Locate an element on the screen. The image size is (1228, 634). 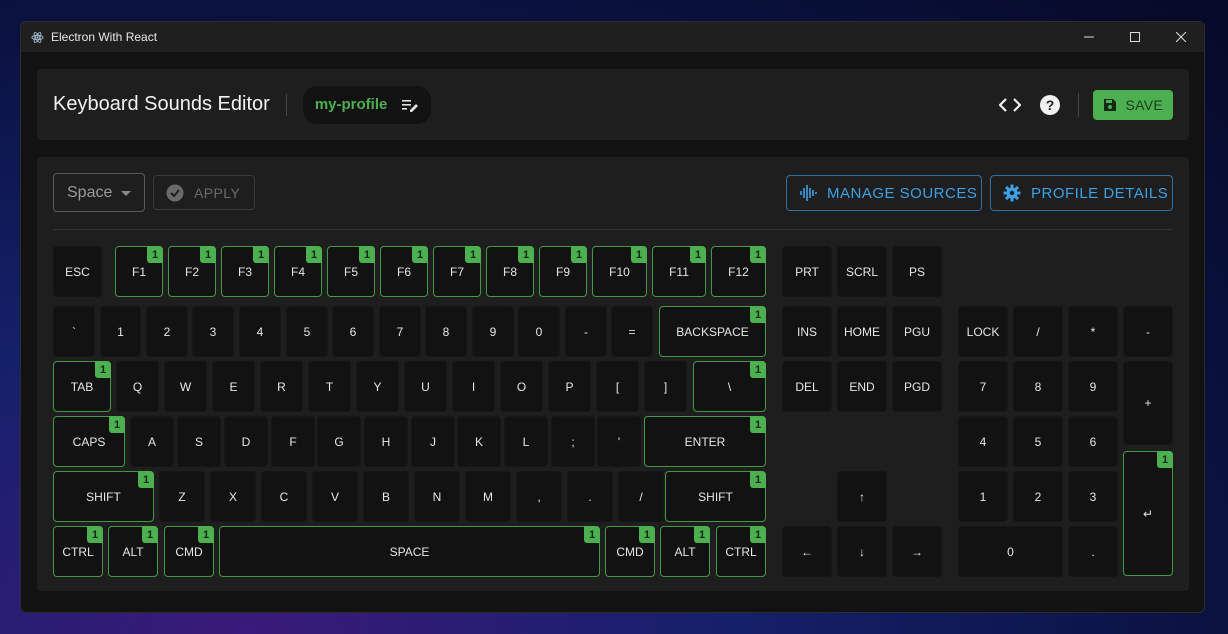
key-lalt: ALT 1 is located at coordinates (133, 551).